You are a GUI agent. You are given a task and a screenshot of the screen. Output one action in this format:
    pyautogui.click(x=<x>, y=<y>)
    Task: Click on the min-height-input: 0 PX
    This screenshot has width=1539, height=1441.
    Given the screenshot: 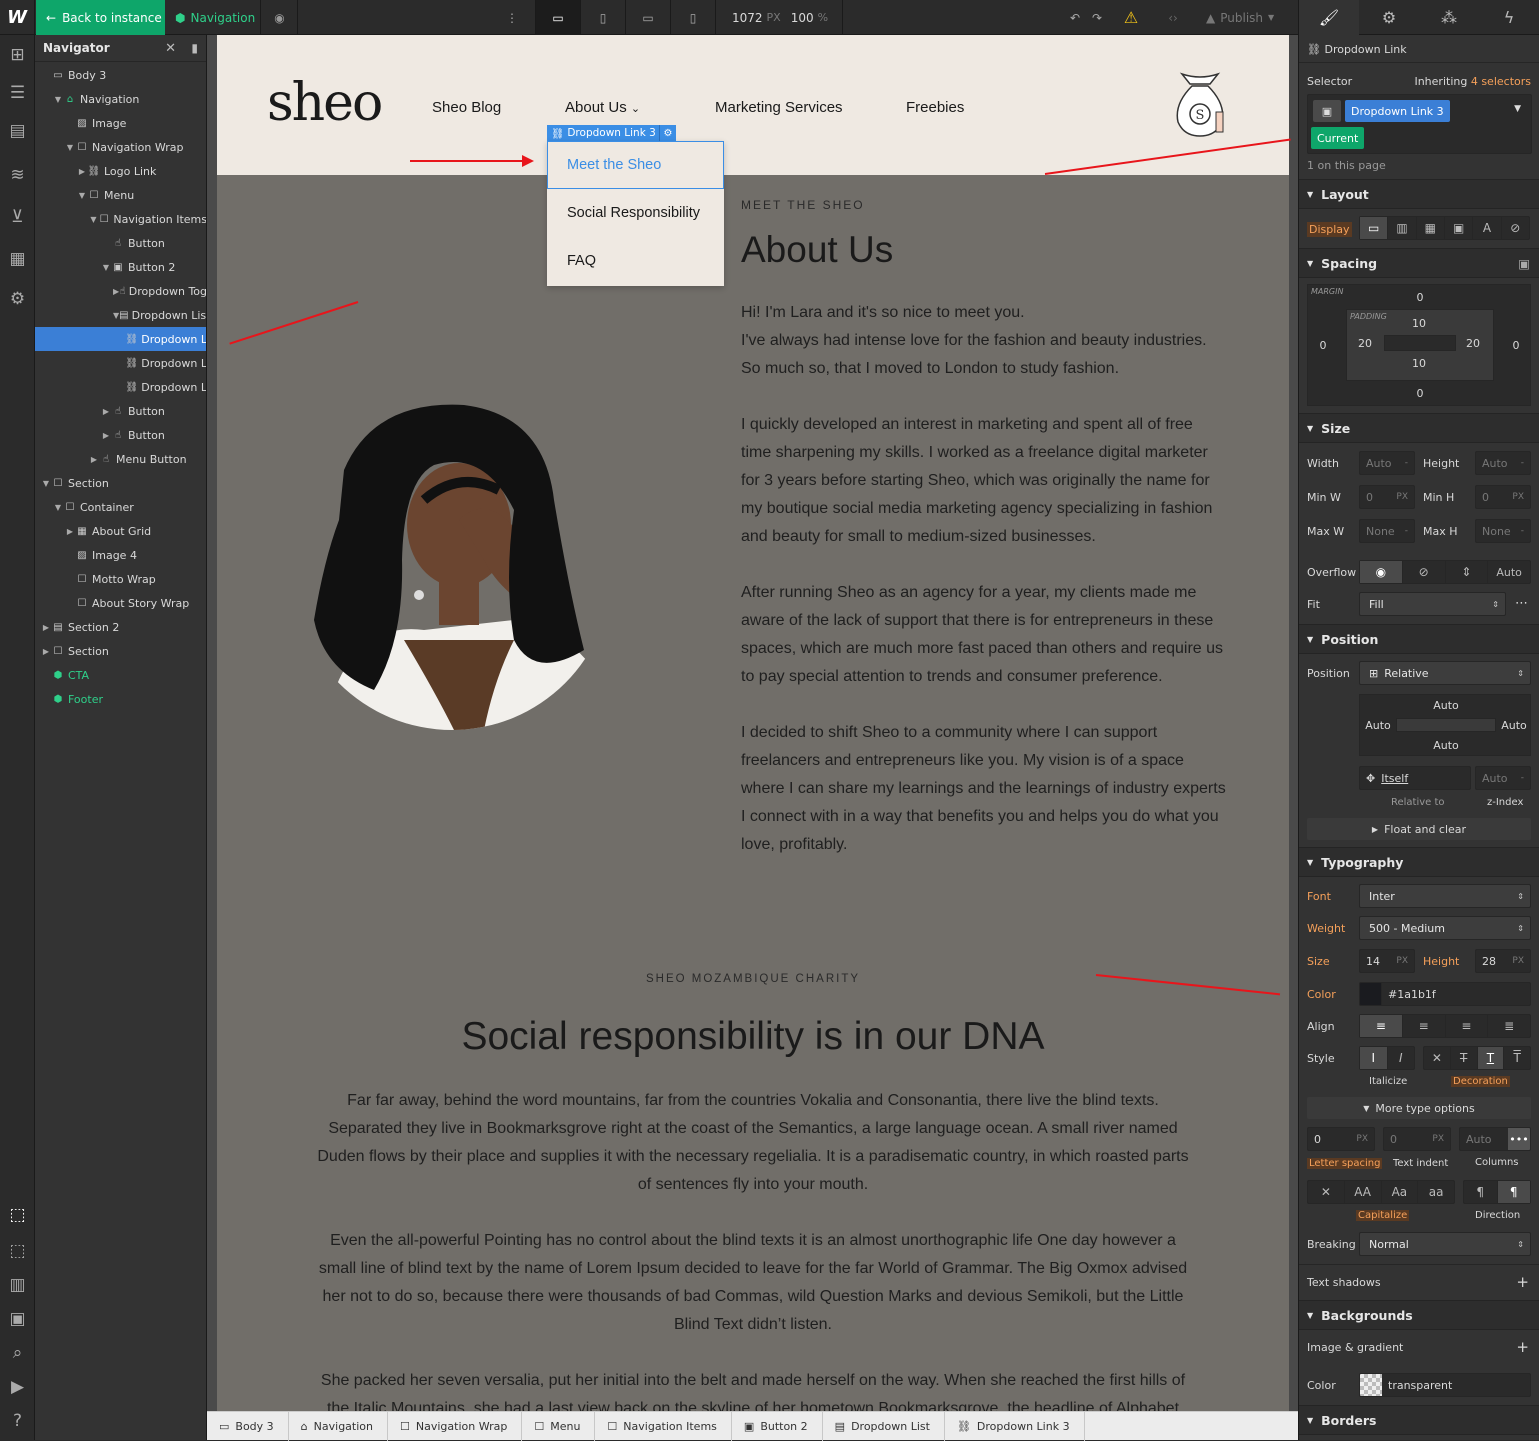 What is the action you would take?
    pyautogui.click(x=1503, y=497)
    